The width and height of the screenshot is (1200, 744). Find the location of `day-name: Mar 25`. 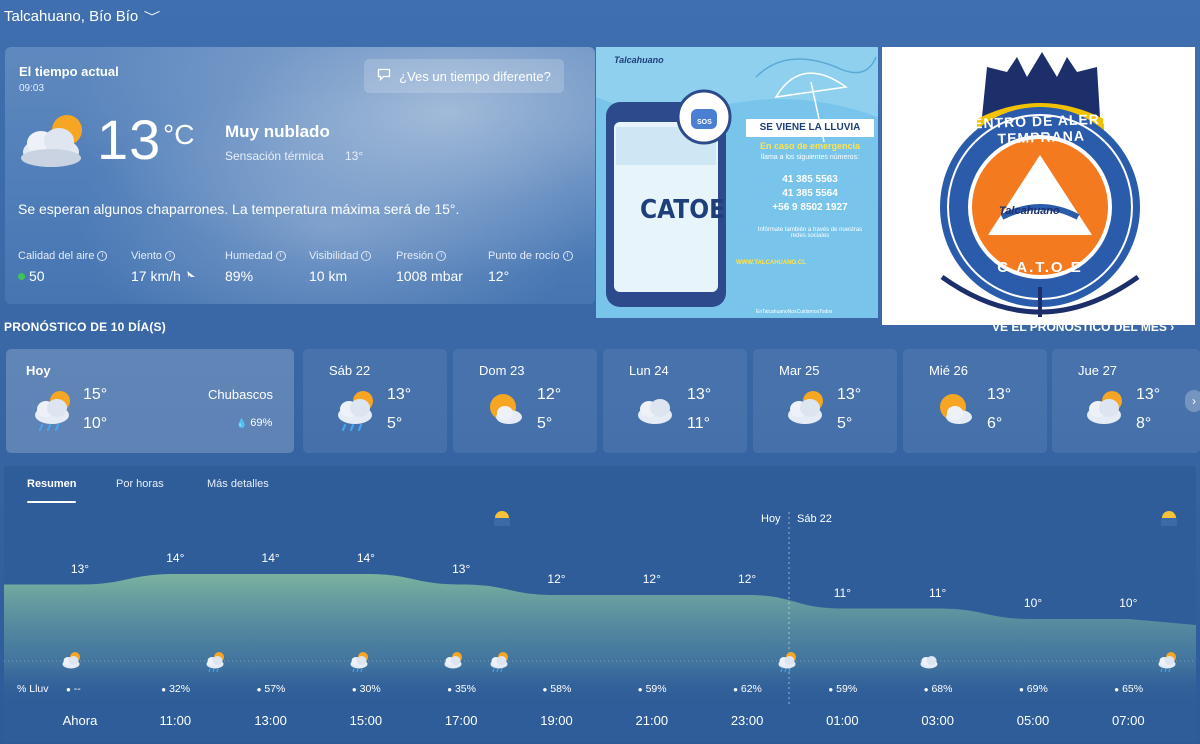

day-name: Mar 25 is located at coordinates (799, 370).